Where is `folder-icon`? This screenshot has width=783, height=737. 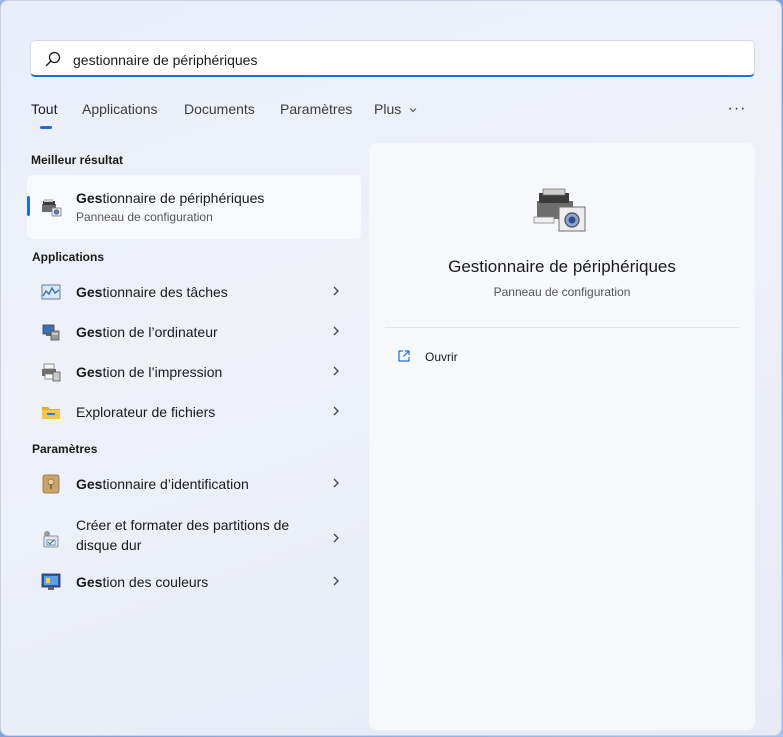 folder-icon is located at coordinates (51, 413).